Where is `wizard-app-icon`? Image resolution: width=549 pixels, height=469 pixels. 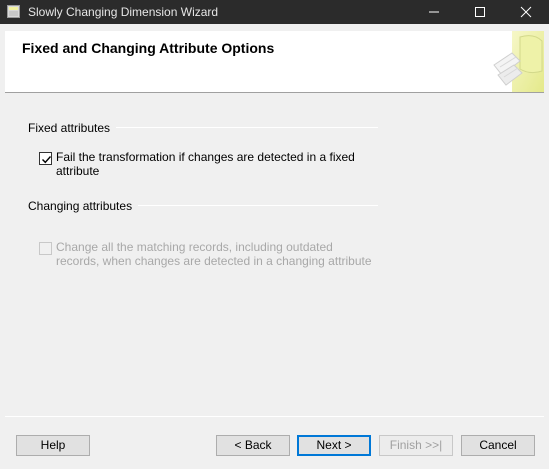
wizard-app-icon is located at coordinates (13, 11).